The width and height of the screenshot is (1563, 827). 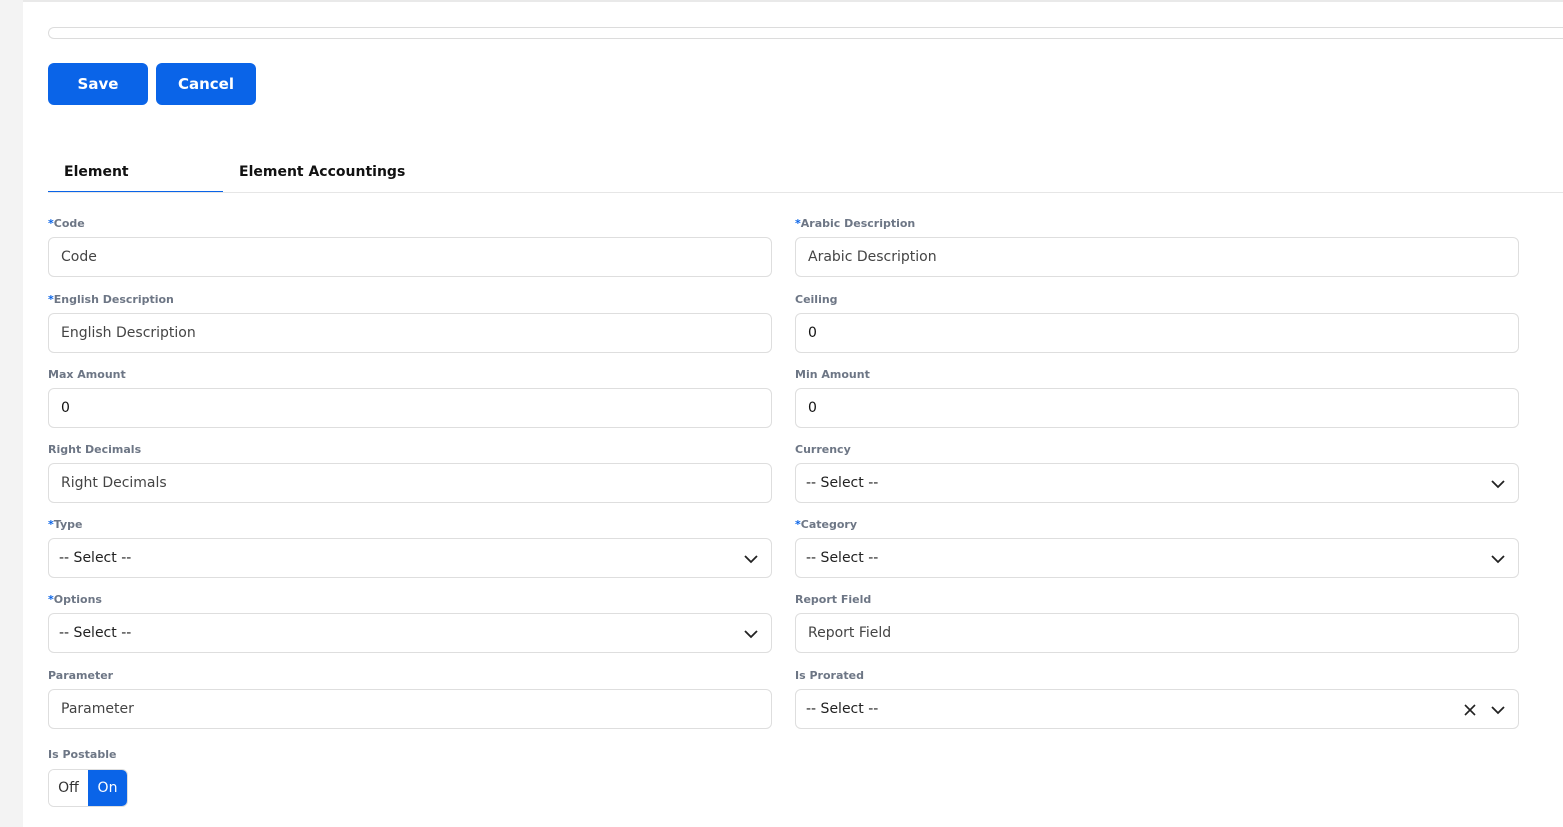 What do you see at coordinates (842, 483) in the screenshot?
I see `currency-selected-value: -- Select --` at bounding box center [842, 483].